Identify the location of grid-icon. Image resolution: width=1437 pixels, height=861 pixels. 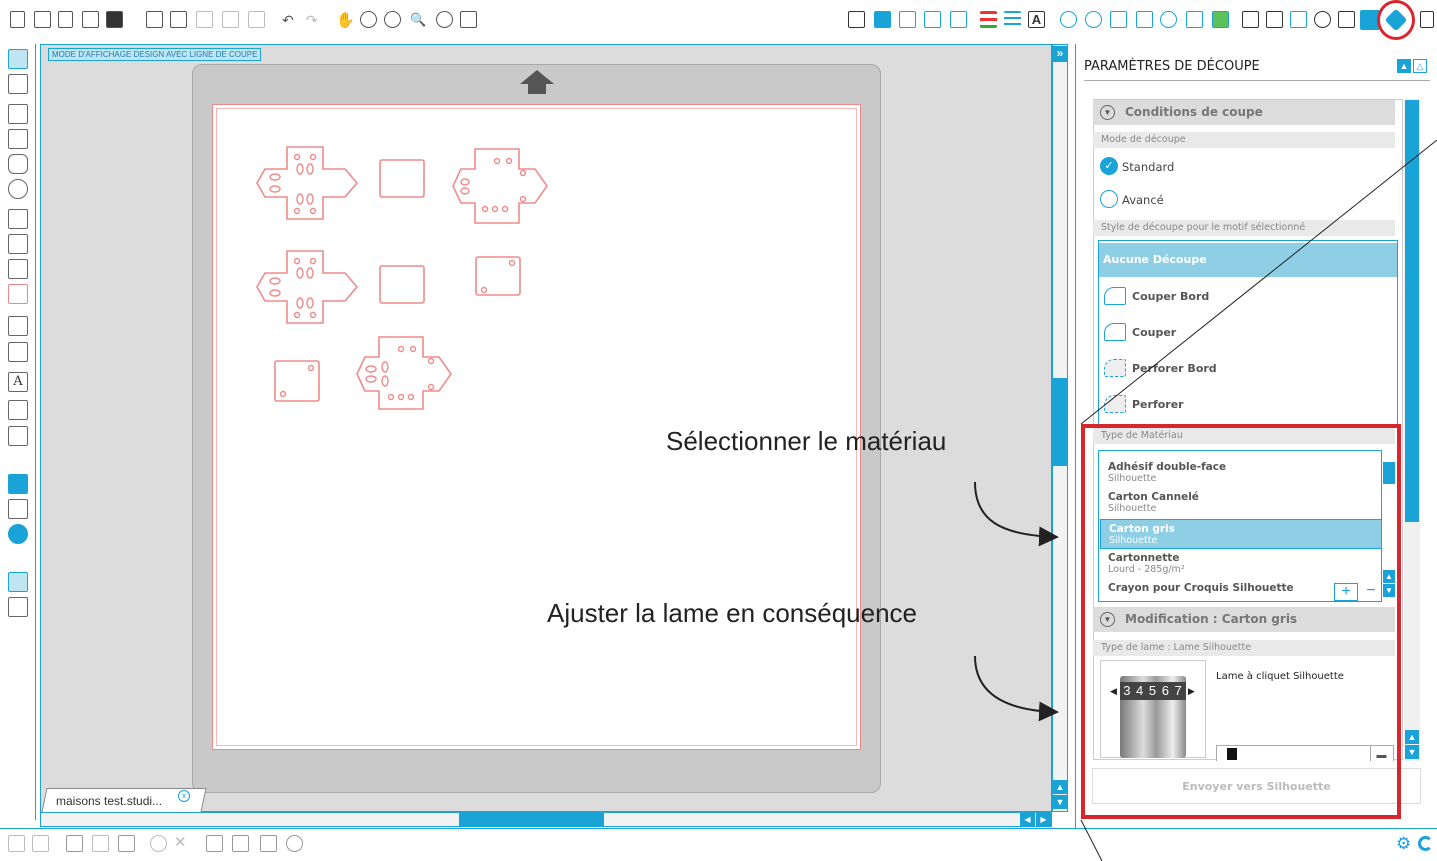
(907, 19).